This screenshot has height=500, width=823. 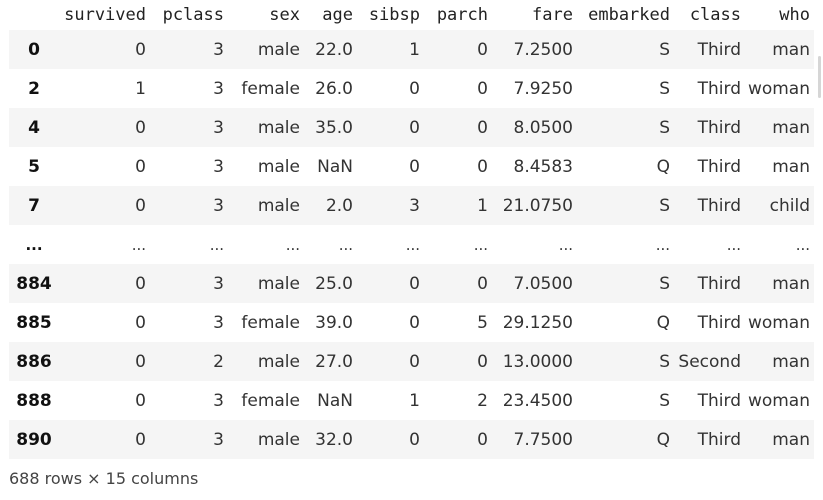 What do you see at coordinates (543, 88) in the screenshot?
I see `cell-fare: 7.9250` at bounding box center [543, 88].